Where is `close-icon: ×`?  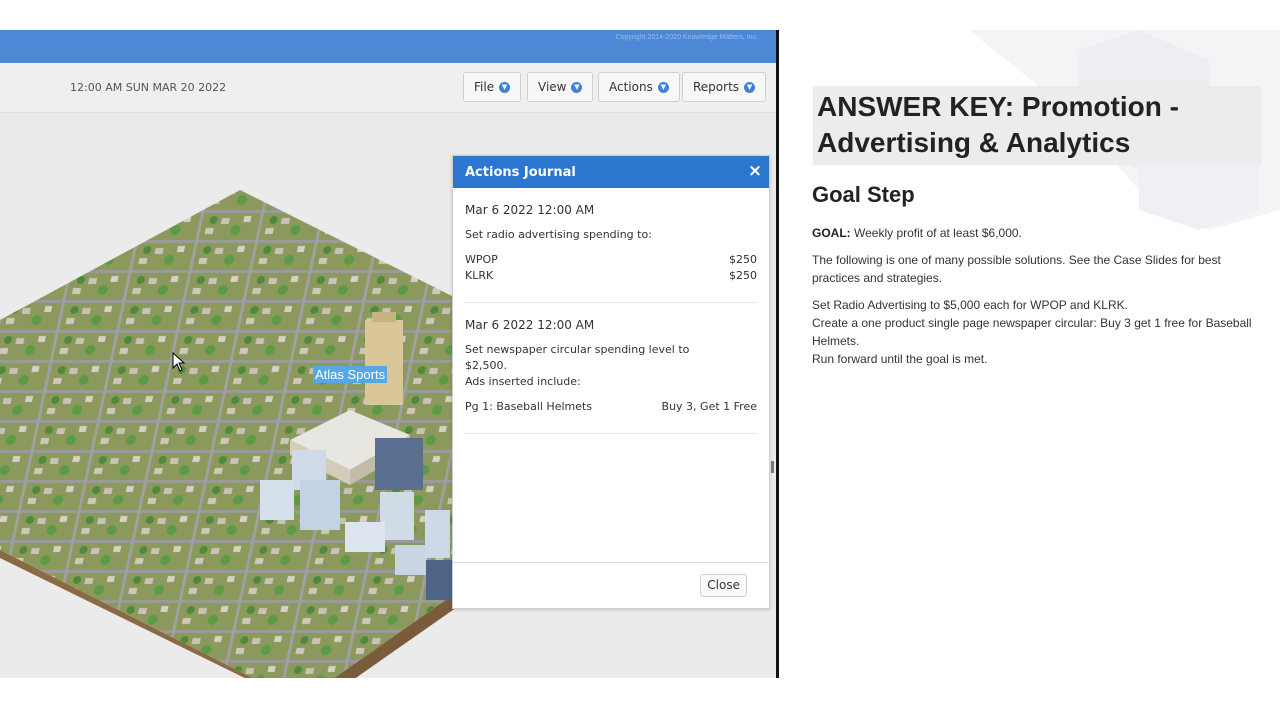
close-icon: × is located at coordinates (755, 171).